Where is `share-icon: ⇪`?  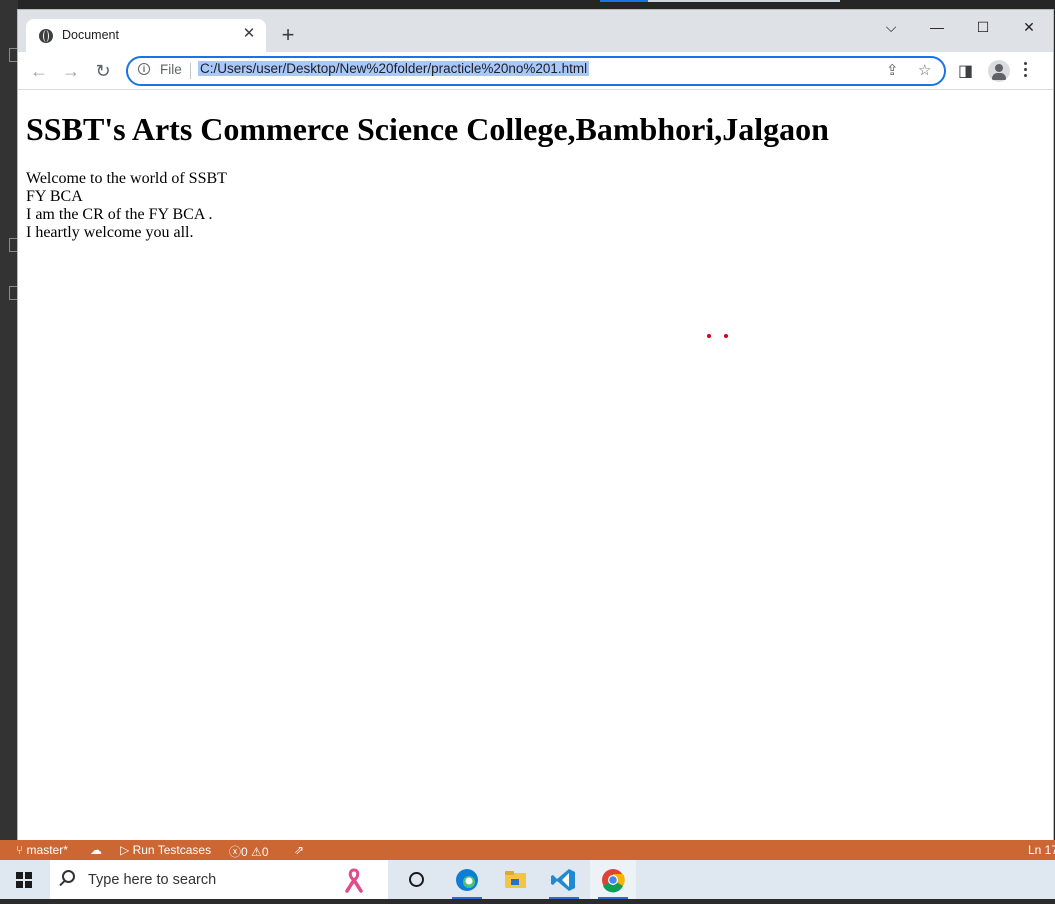
share-icon: ⇪ is located at coordinates (892, 70).